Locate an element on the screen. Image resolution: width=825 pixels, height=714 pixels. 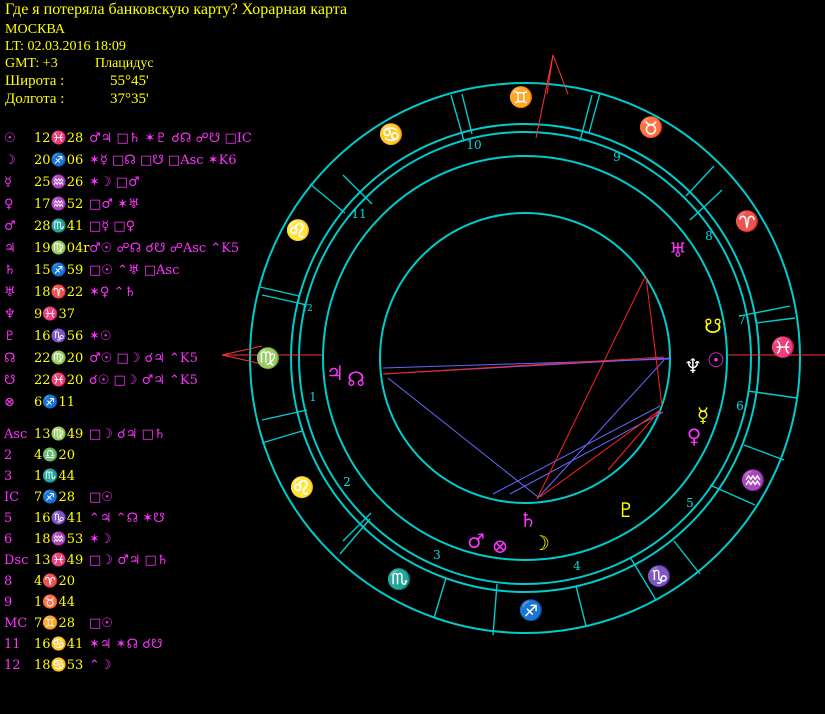
house-number: 12 is located at coordinates (306, 309).